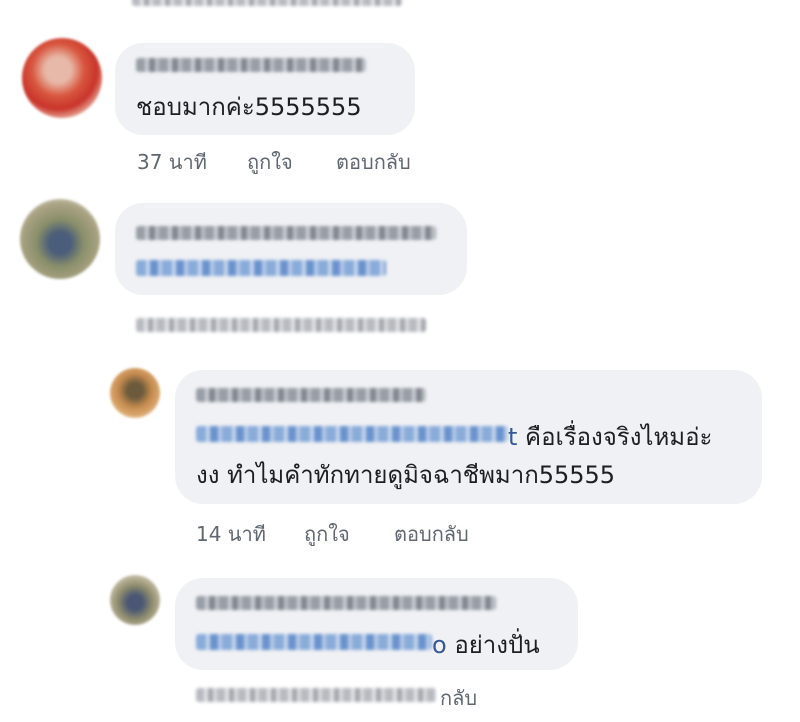 The height and width of the screenshot is (722, 800). Describe the element at coordinates (249, 107) in the screenshot. I see `comment-text: ชอบมากค่ะ5555555` at that location.